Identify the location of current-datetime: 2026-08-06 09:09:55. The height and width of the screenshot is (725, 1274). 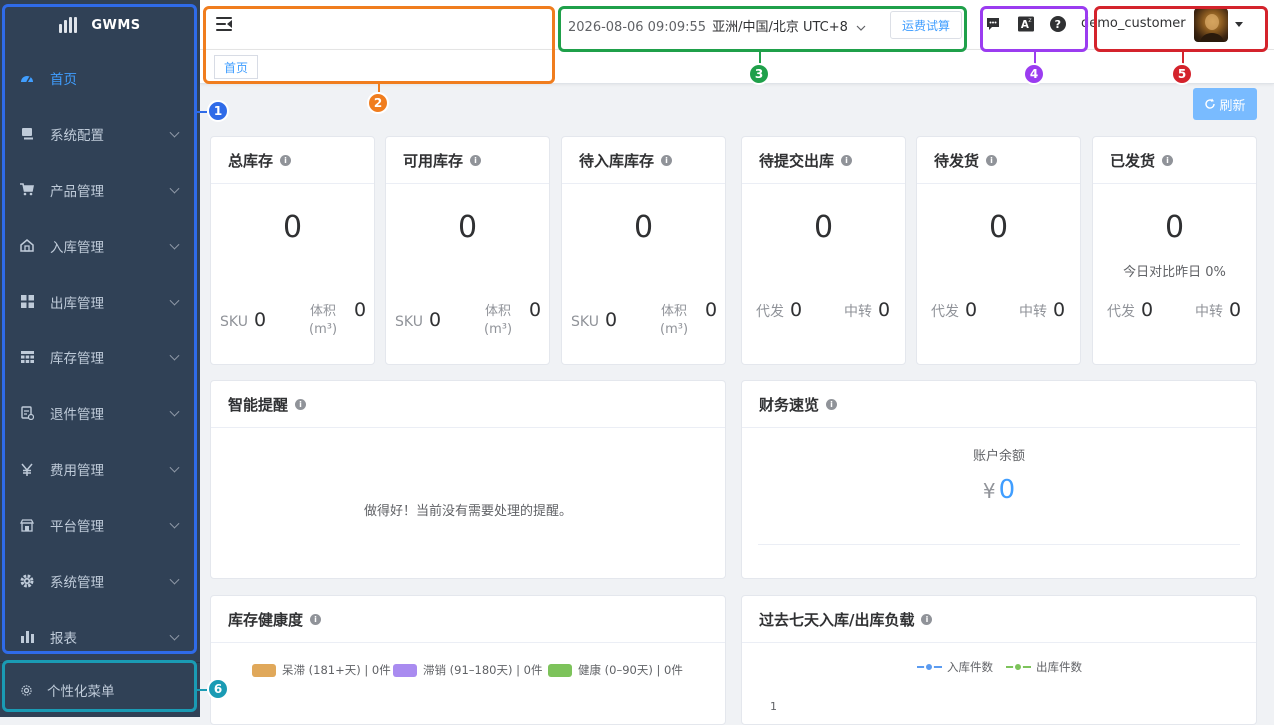
(637, 27).